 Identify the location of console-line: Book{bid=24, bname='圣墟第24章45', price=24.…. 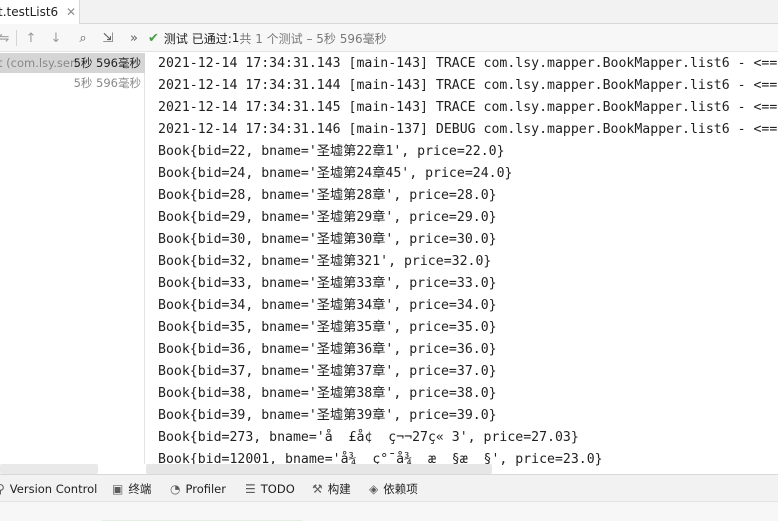
(335, 173).